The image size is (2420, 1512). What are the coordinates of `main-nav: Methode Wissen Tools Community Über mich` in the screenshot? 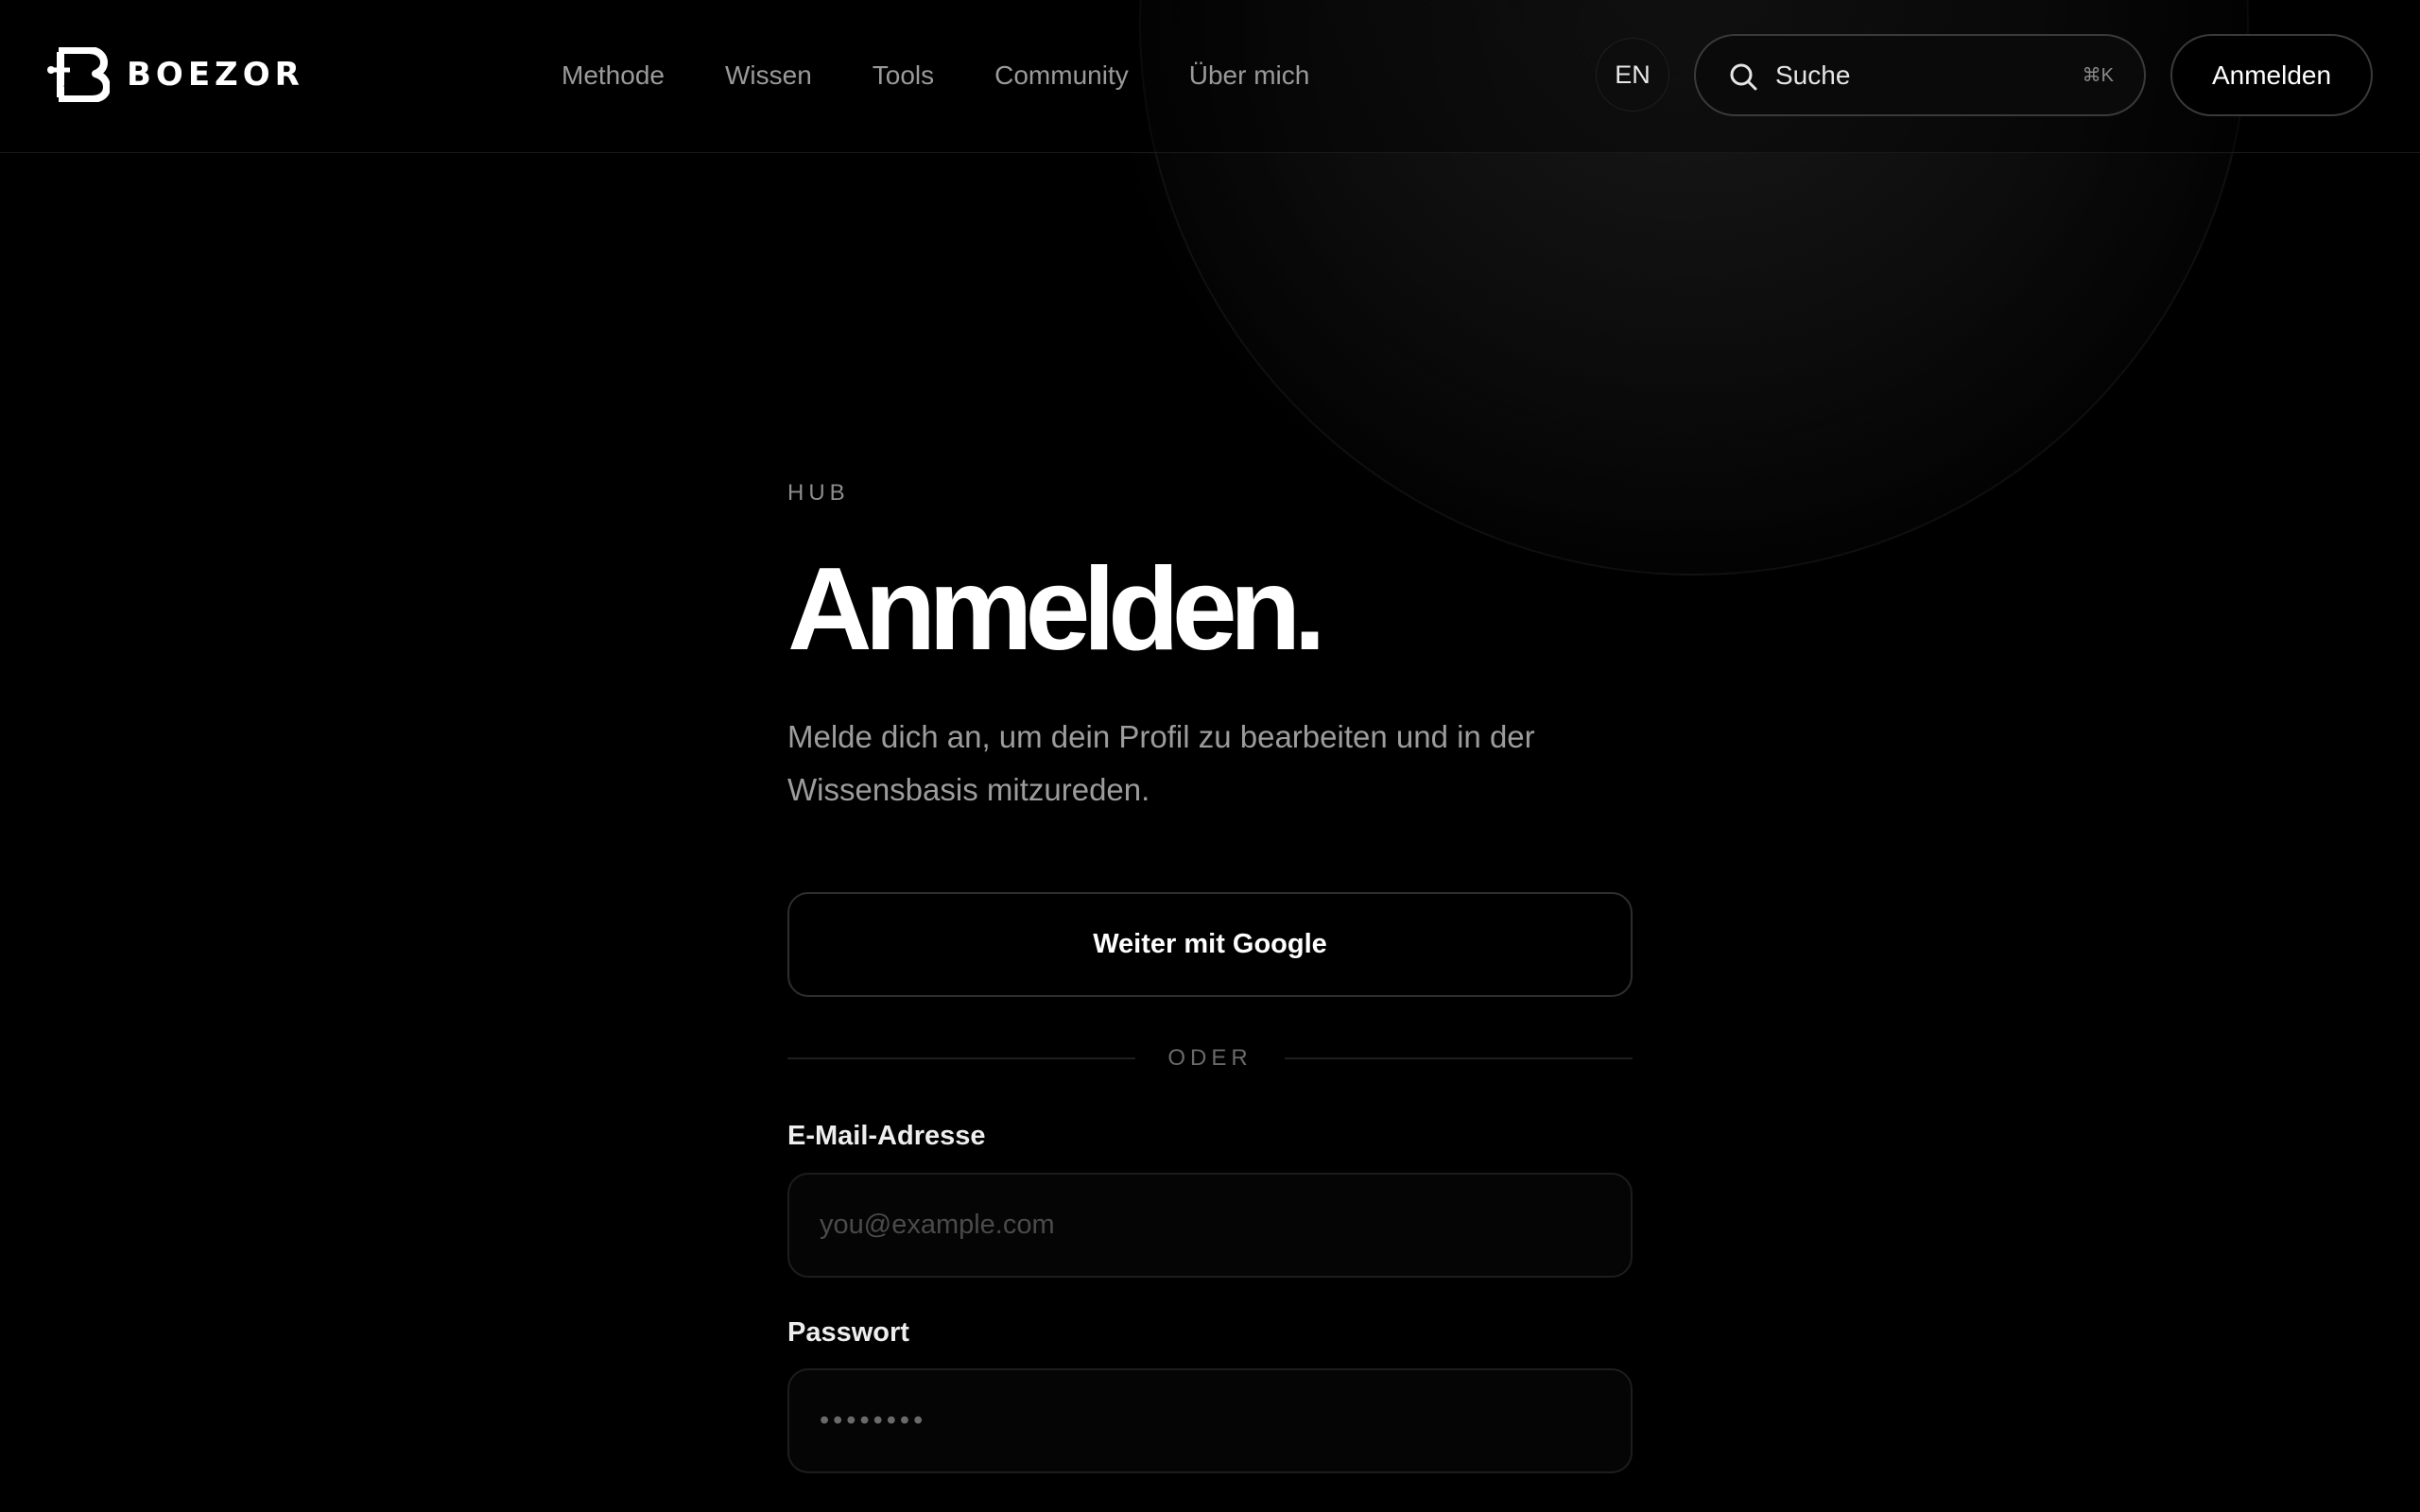 It's located at (935, 75).